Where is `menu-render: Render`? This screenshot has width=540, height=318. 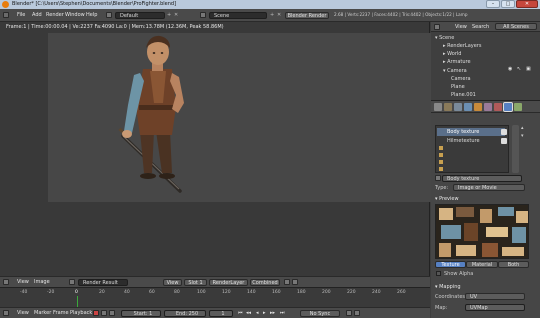
menu-render: Render is located at coordinates (55, 15).